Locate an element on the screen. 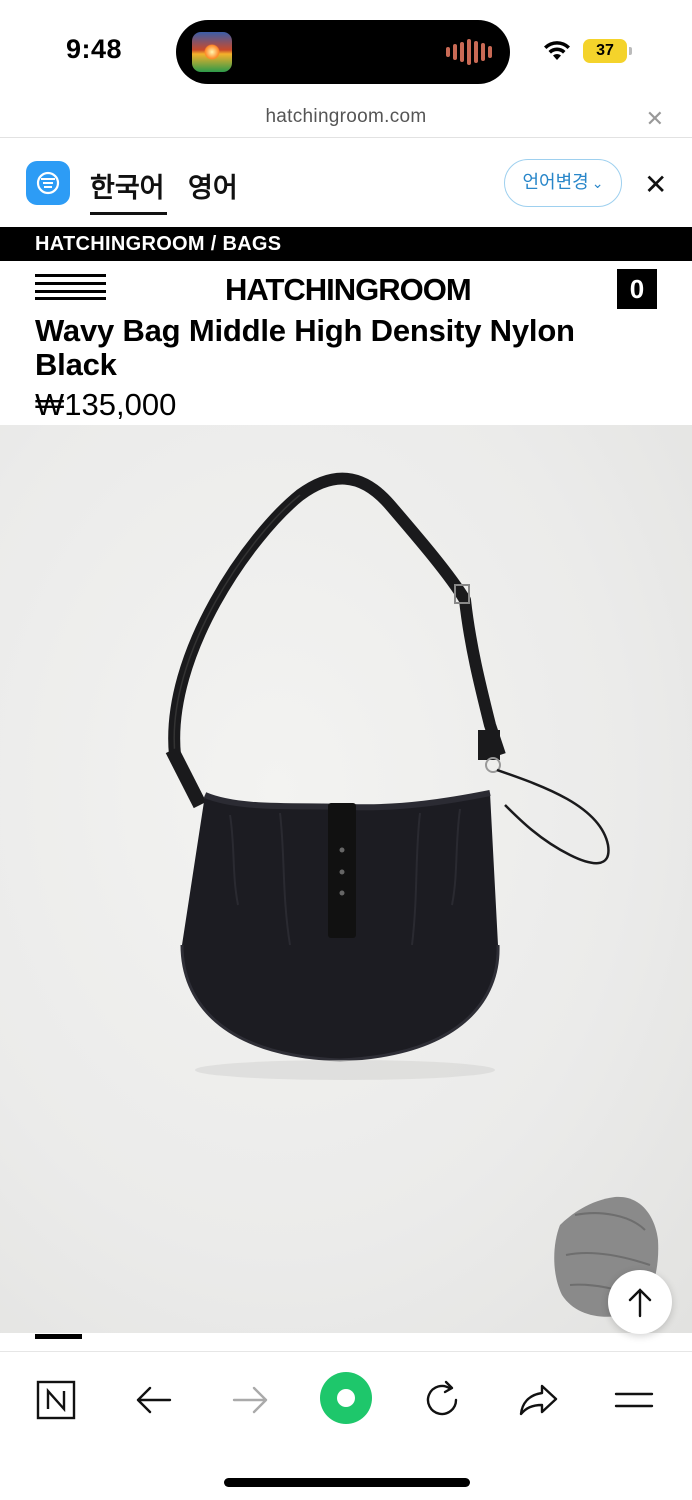 The image size is (692, 1500). refresh-icon is located at coordinates (442, 1400).